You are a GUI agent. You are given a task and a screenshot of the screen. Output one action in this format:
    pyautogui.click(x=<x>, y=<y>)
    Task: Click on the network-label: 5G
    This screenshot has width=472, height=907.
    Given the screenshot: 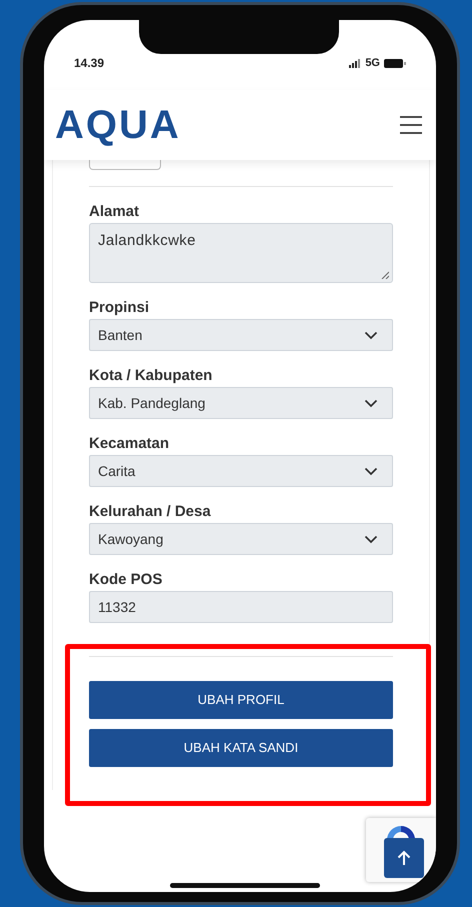 What is the action you would take?
    pyautogui.click(x=372, y=63)
    